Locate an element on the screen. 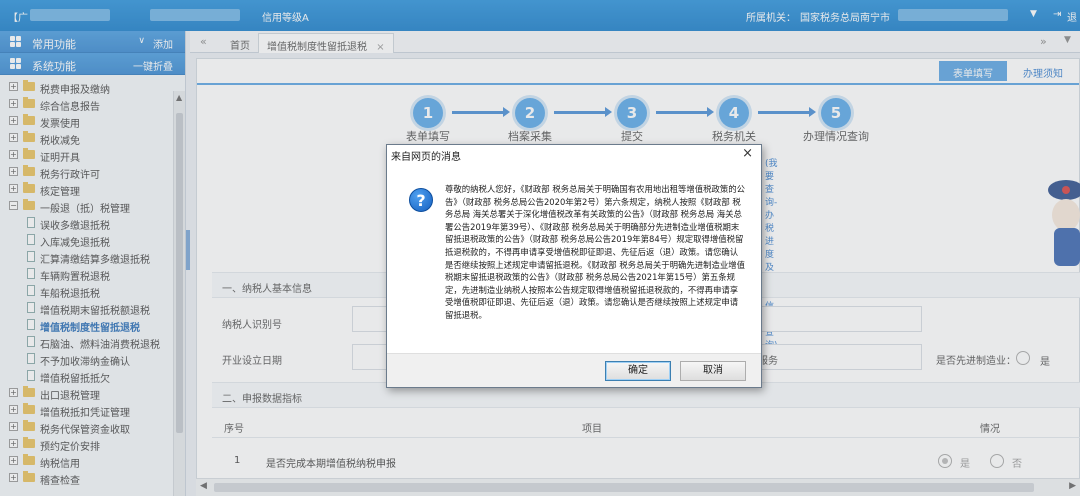 Image resolution: width=1080 pixels, height=496 pixels. cancel-button: 取消 is located at coordinates (713, 371).